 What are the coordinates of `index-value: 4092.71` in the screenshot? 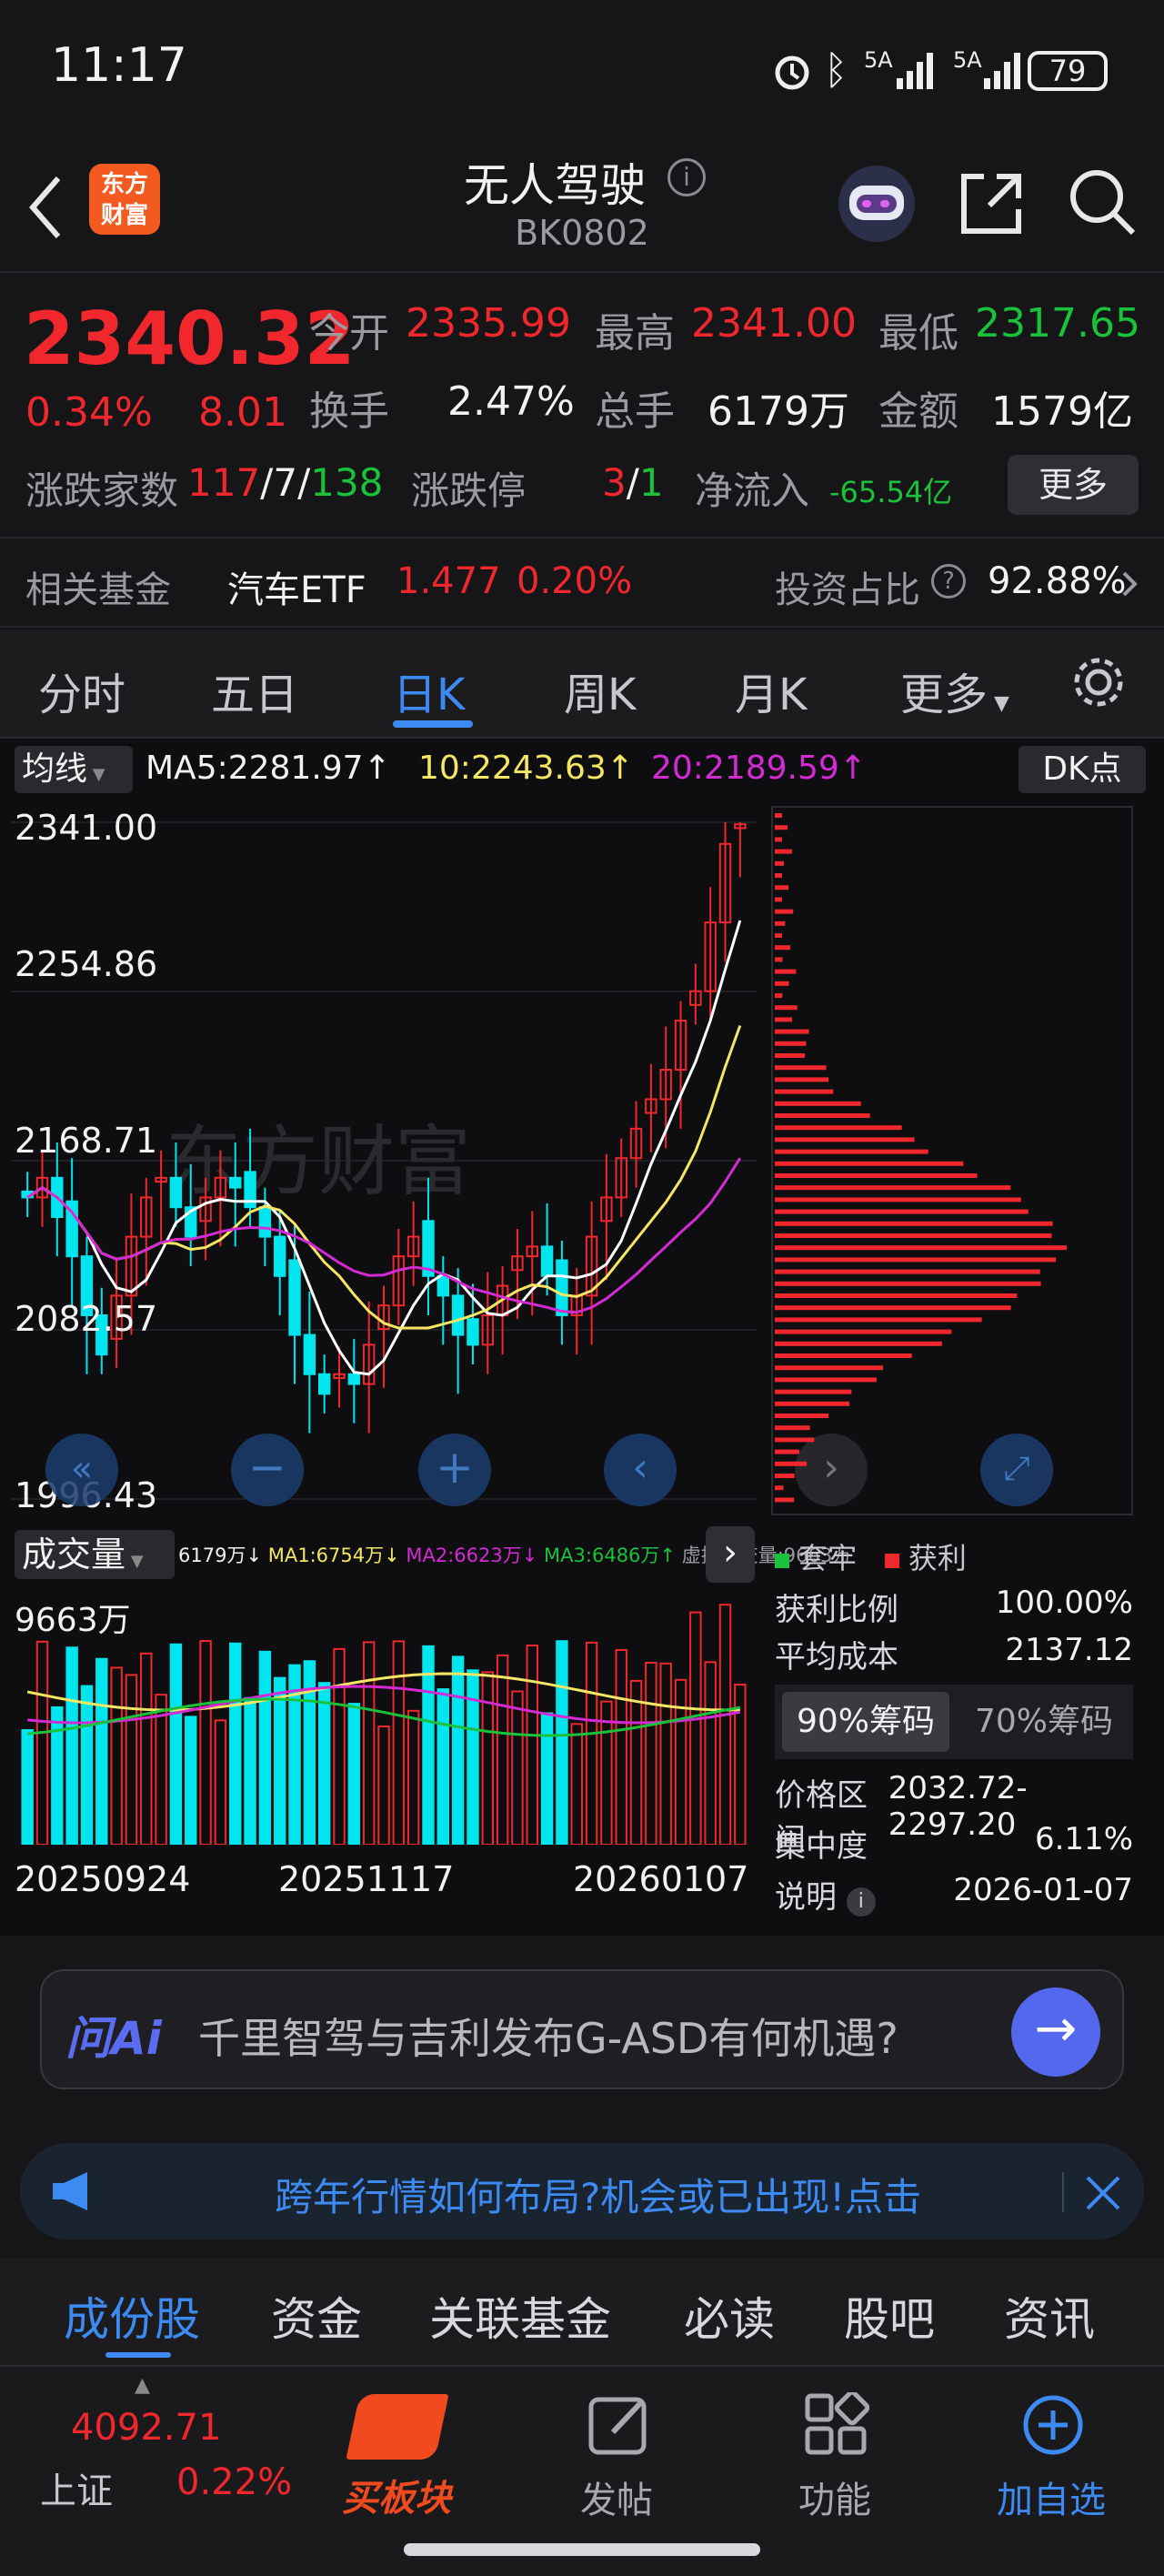 It's located at (146, 2428).